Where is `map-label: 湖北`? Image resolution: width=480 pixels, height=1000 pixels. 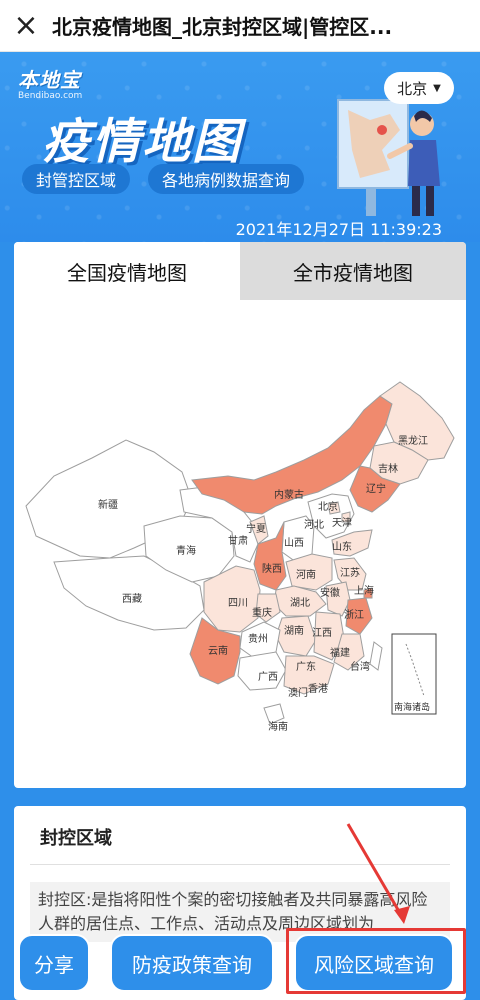 map-label: 湖北 is located at coordinates (300, 603).